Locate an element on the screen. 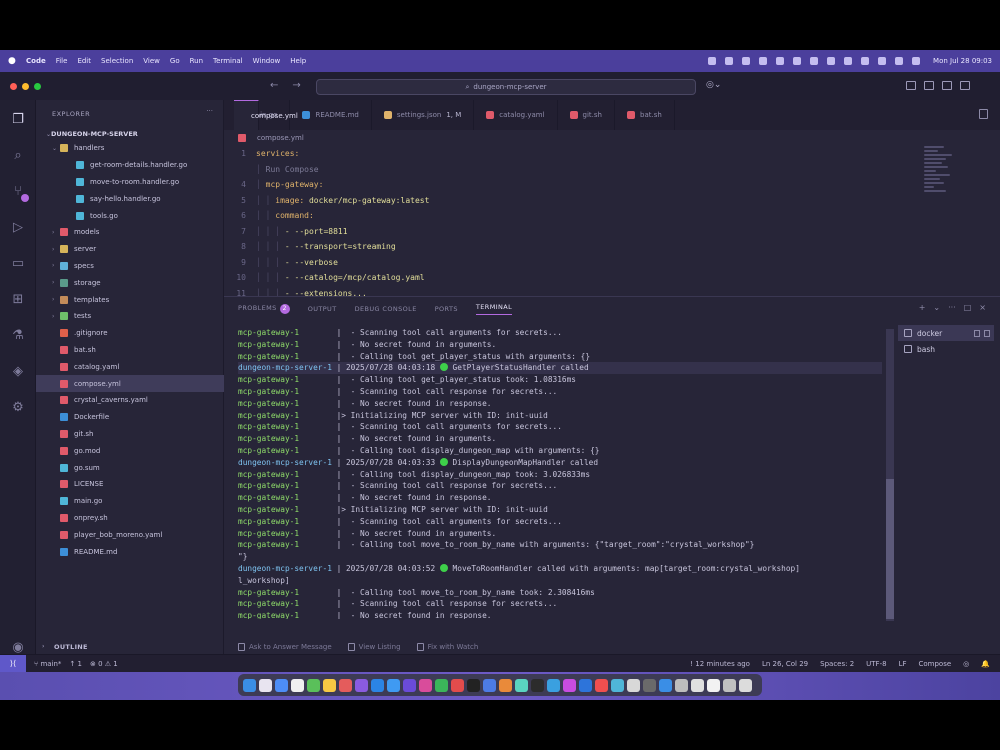 This screenshot has height=750, width=1000. docker-icon: ◈ is located at coordinates (18, 372).